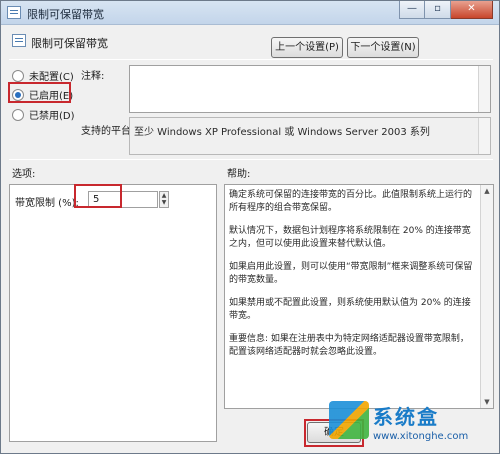 This screenshot has height=454, width=500. Describe the element at coordinates (351, 273) in the screenshot. I see `help-paragraph: 如果启用此设置，则可以使用“带宽限制”框来调整系统可保留的带宽数量。` at that location.